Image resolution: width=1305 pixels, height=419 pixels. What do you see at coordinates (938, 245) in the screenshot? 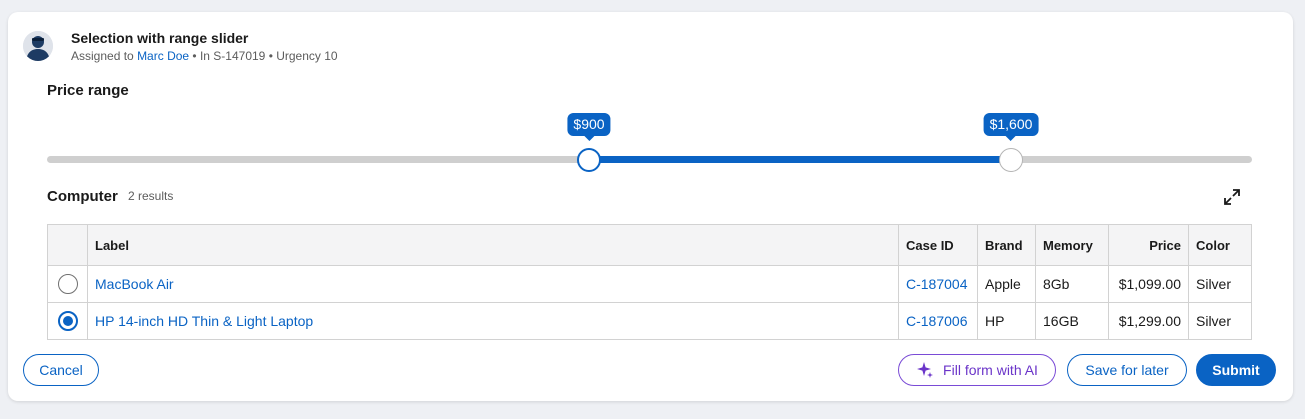
I see `column-header-case-id: Case ID` at bounding box center [938, 245].